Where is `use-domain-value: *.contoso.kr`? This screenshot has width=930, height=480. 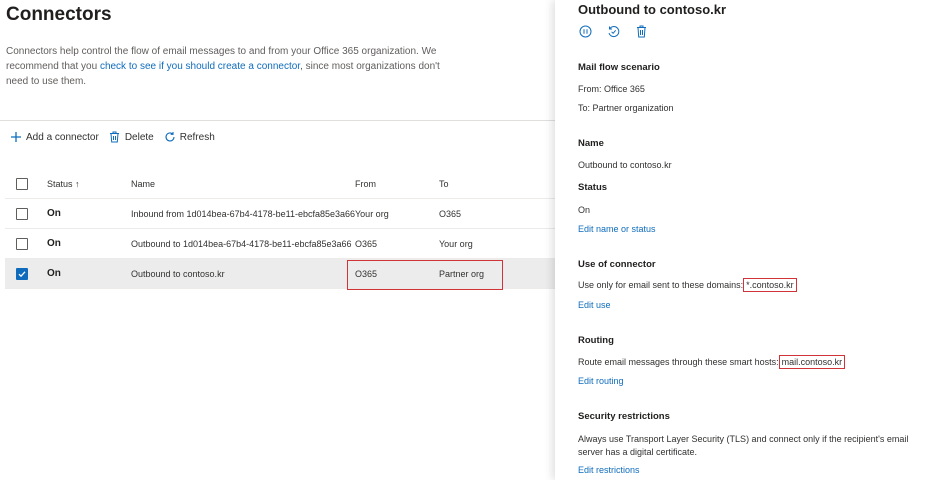 use-domain-value: *.contoso.kr is located at coordinates (770, 285).